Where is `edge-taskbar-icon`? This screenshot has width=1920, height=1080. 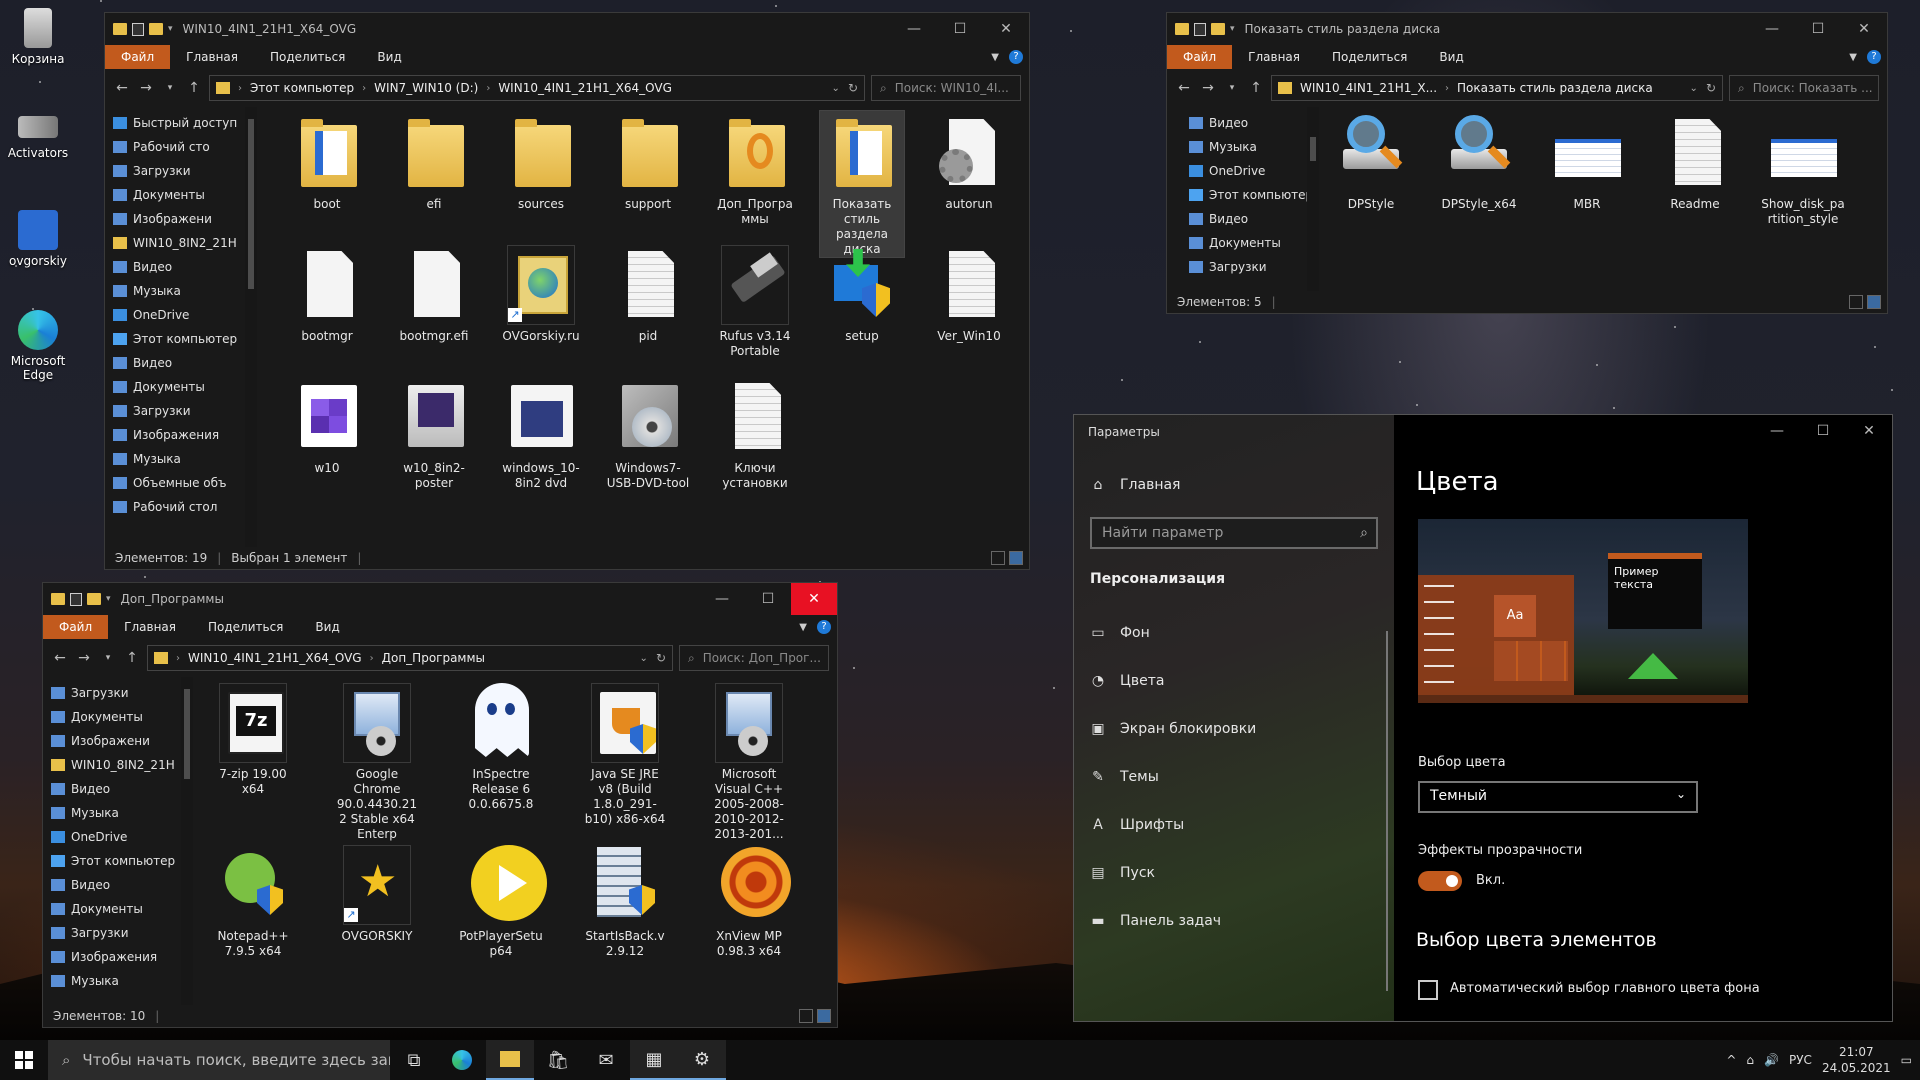 edge-taskbar-icon is located at coordinates (462, 1060).